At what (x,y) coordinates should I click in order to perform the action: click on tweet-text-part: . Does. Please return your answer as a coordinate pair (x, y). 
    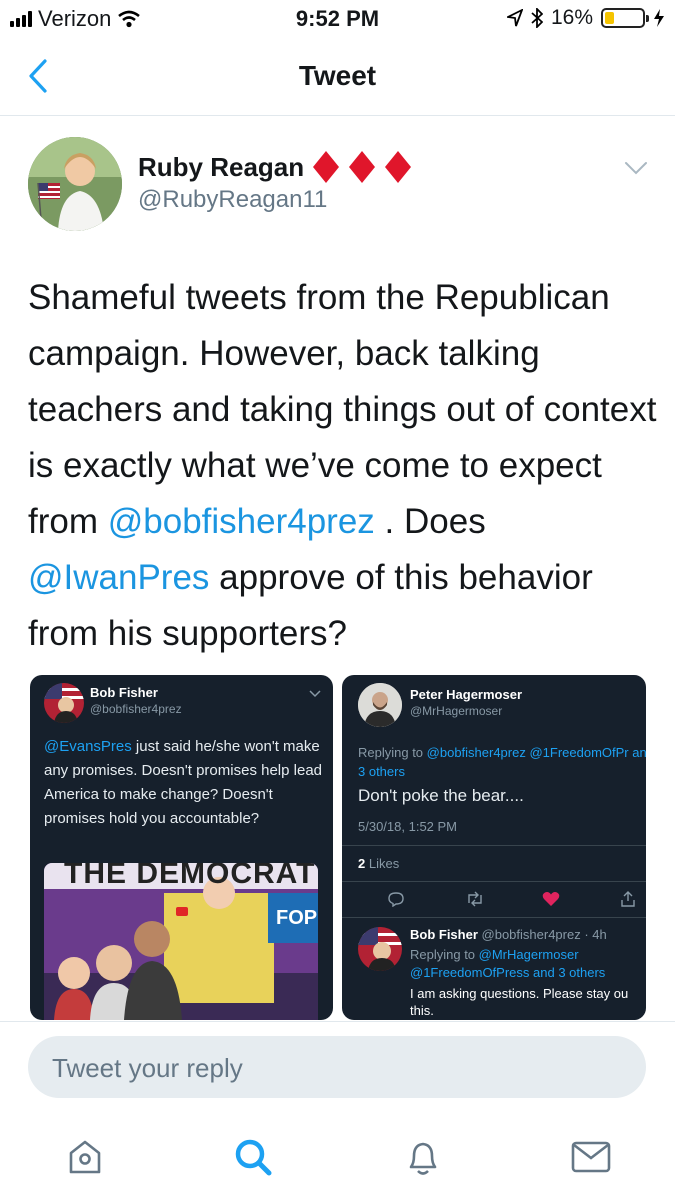
    Looking at the image, I should click on (430, 521).